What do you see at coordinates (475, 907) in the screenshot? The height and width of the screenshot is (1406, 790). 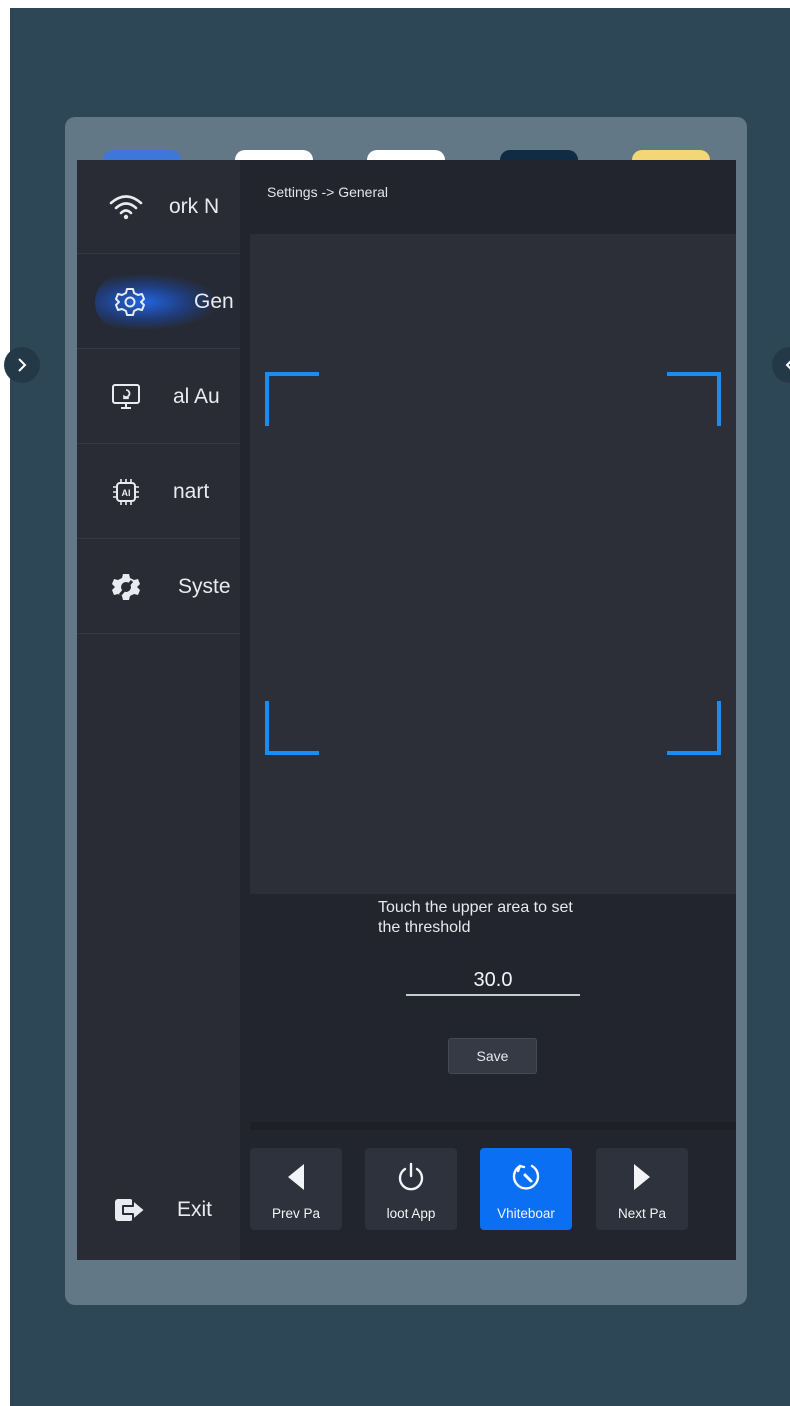 I see `threshold-hint-line1: Touch the upper area to set` at bounding box center [475, 907].